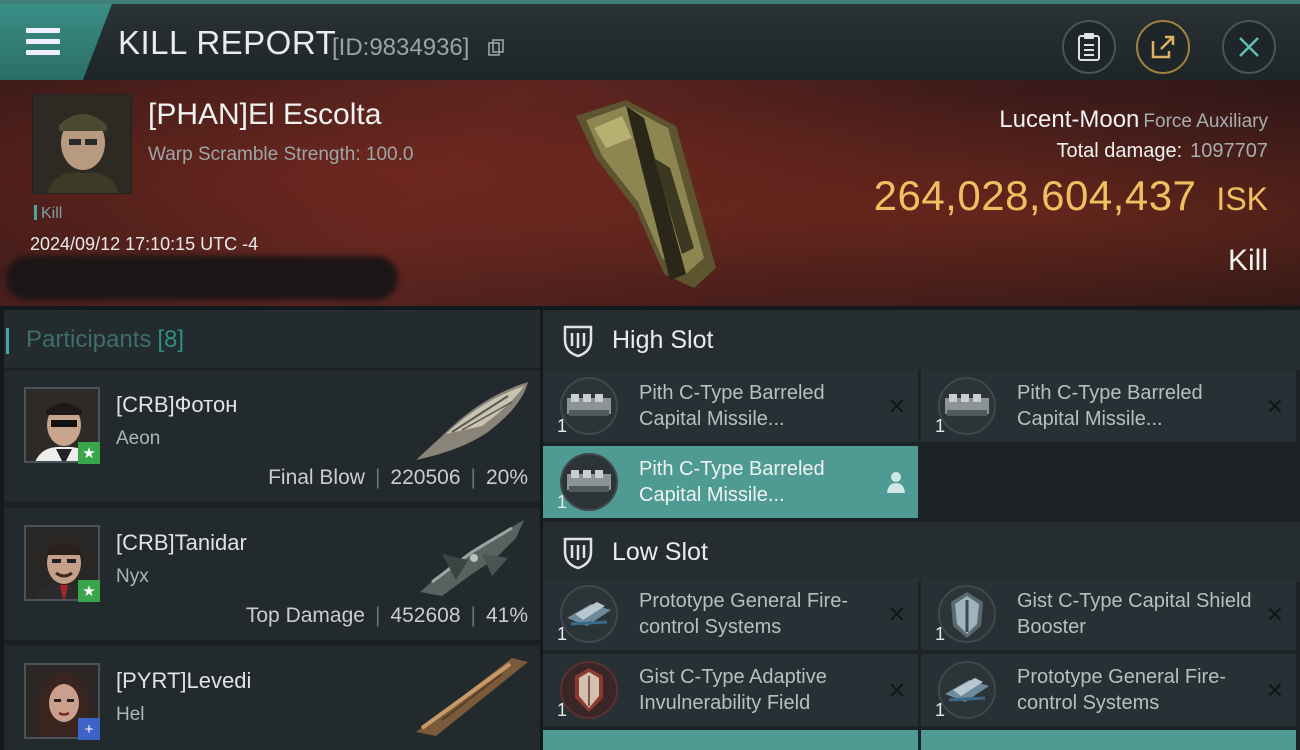  I want to click on redacted-area, so click(202, 278).